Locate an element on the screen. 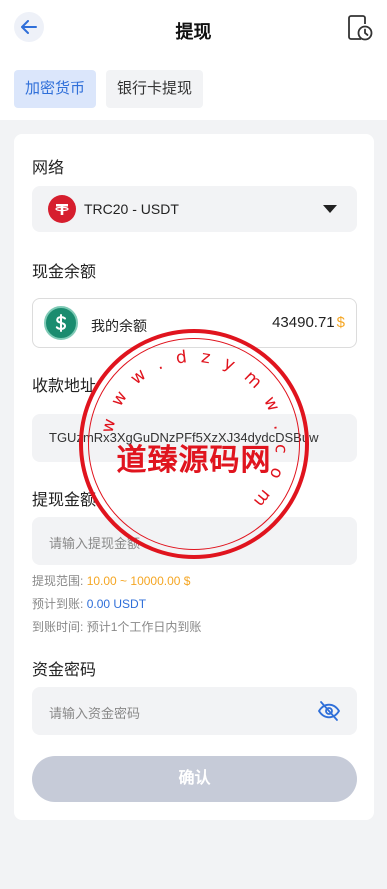  expected-label: 预计到账: is located at coordinates (58, 604).